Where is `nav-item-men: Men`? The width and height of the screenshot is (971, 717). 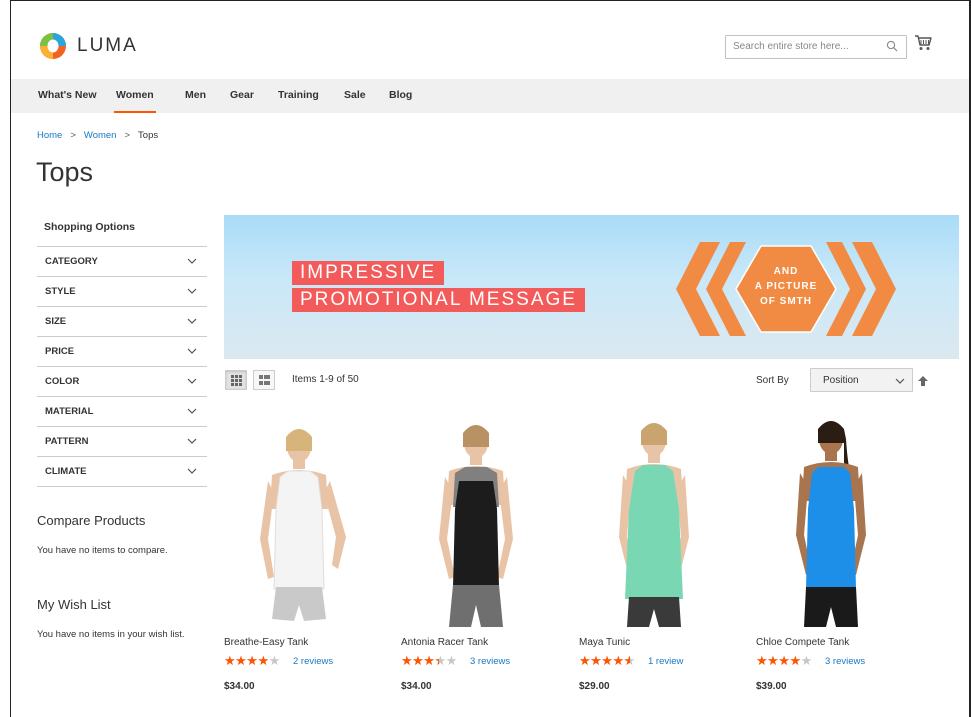 nav-item-men: Men is located at coordinates (195, 95).